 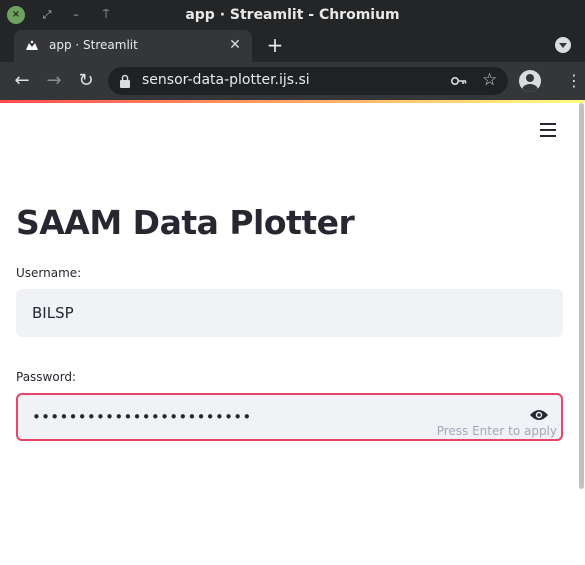 I want to click on reload-icon: ↻, so click(x=86, y=81).